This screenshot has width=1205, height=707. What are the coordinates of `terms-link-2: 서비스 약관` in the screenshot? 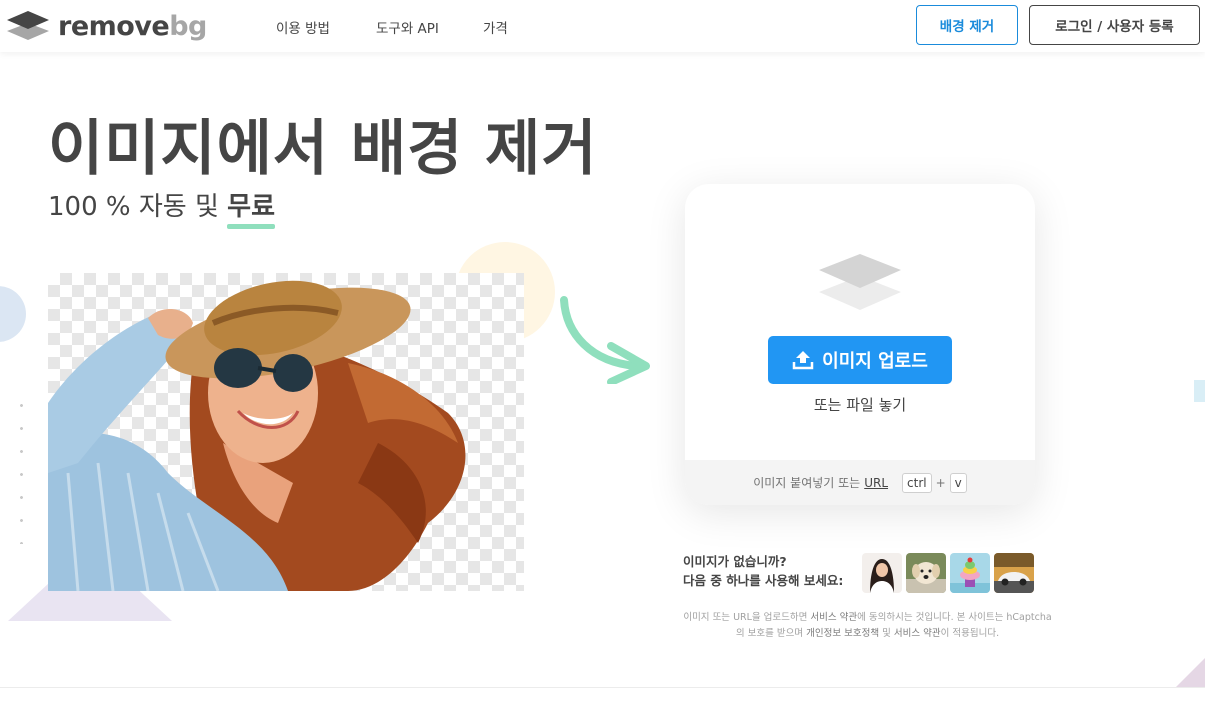 It's located at (917, 633).